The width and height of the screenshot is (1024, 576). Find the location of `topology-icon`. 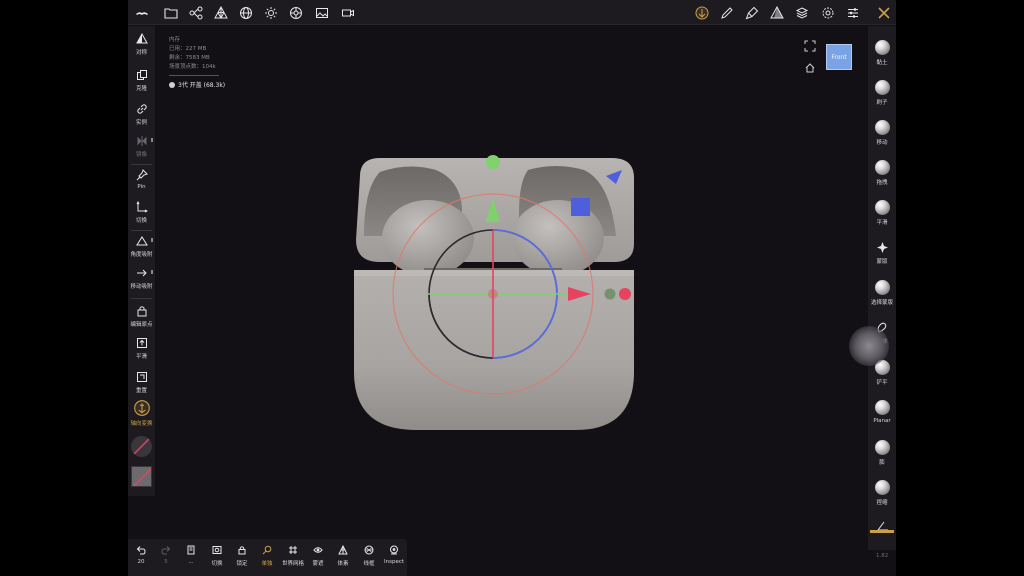

topology-icon is located at coordinates (777, 12).